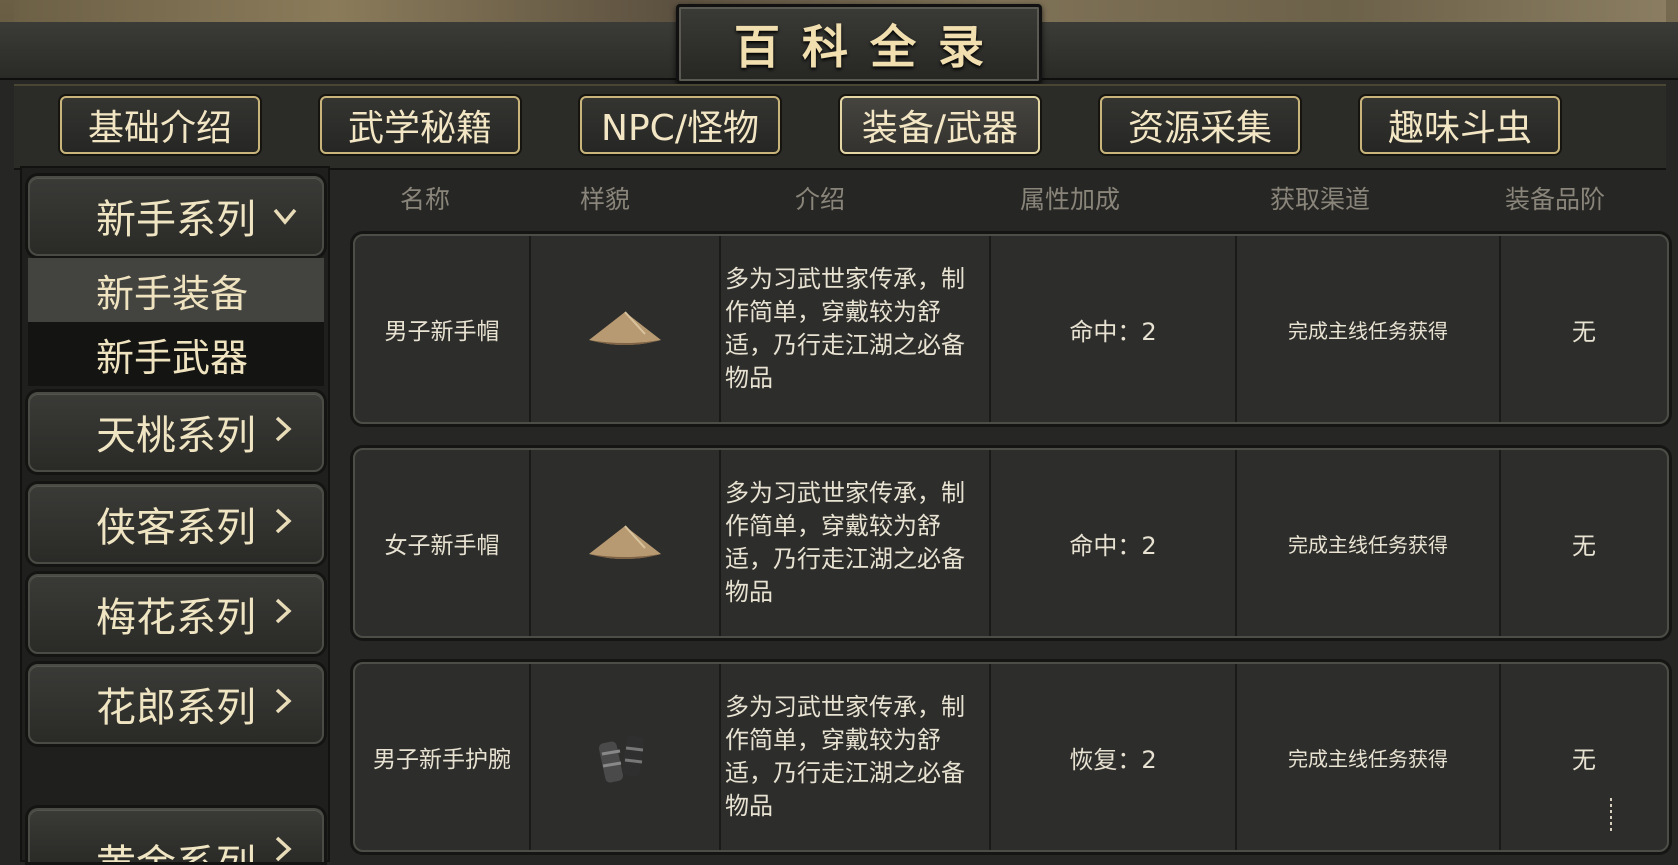 This screenshot has width=1678, height=865. Describe the element at coordinates (176, 432) in the screenshot. I see `category-tiantao-series: 天桃系列` at that location.